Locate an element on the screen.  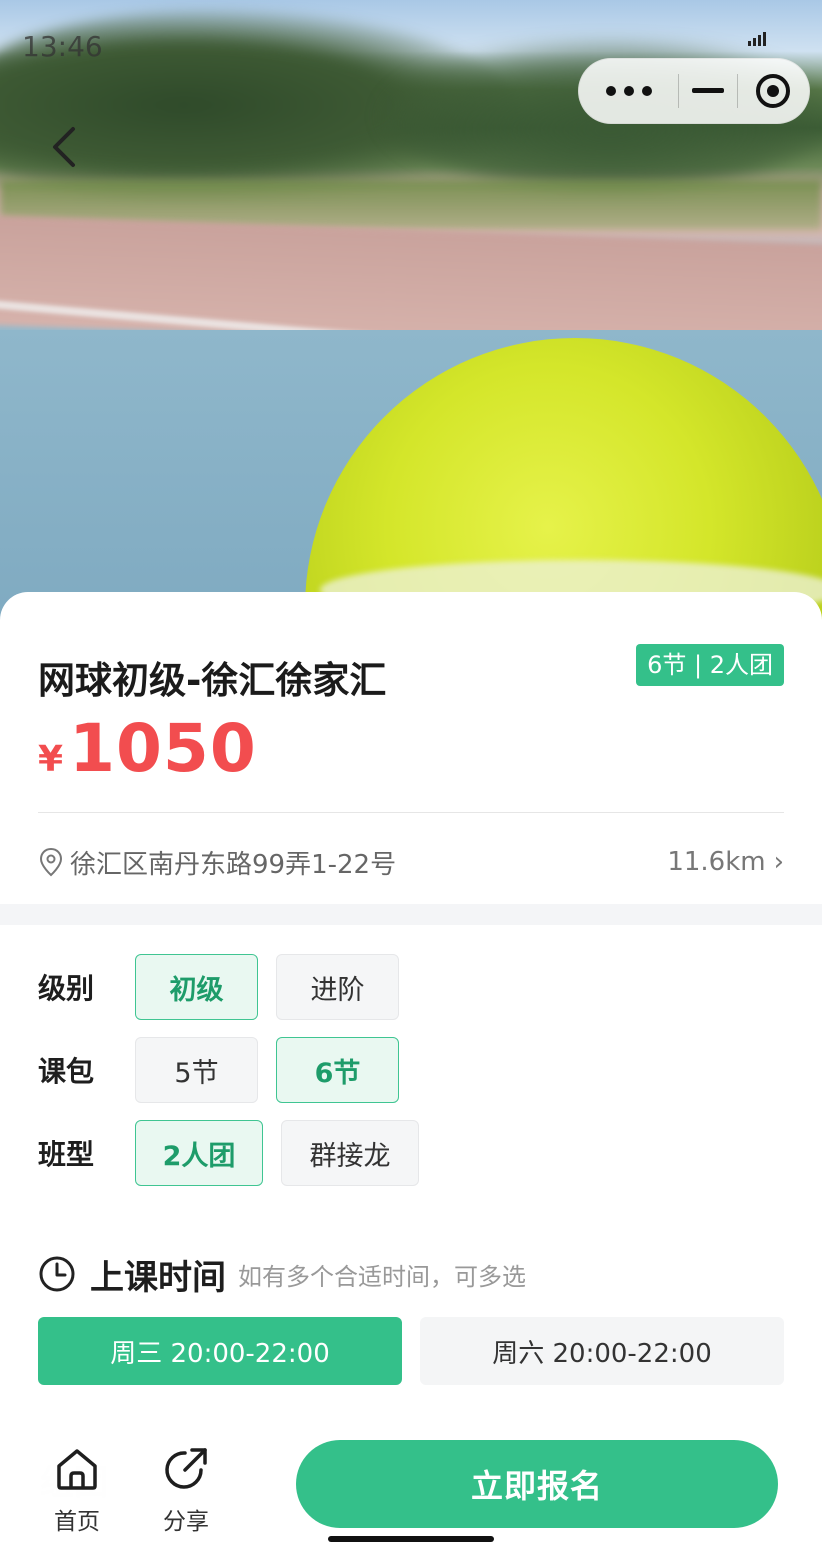
status-time: 13:46 is located at coordinates (62, 46).